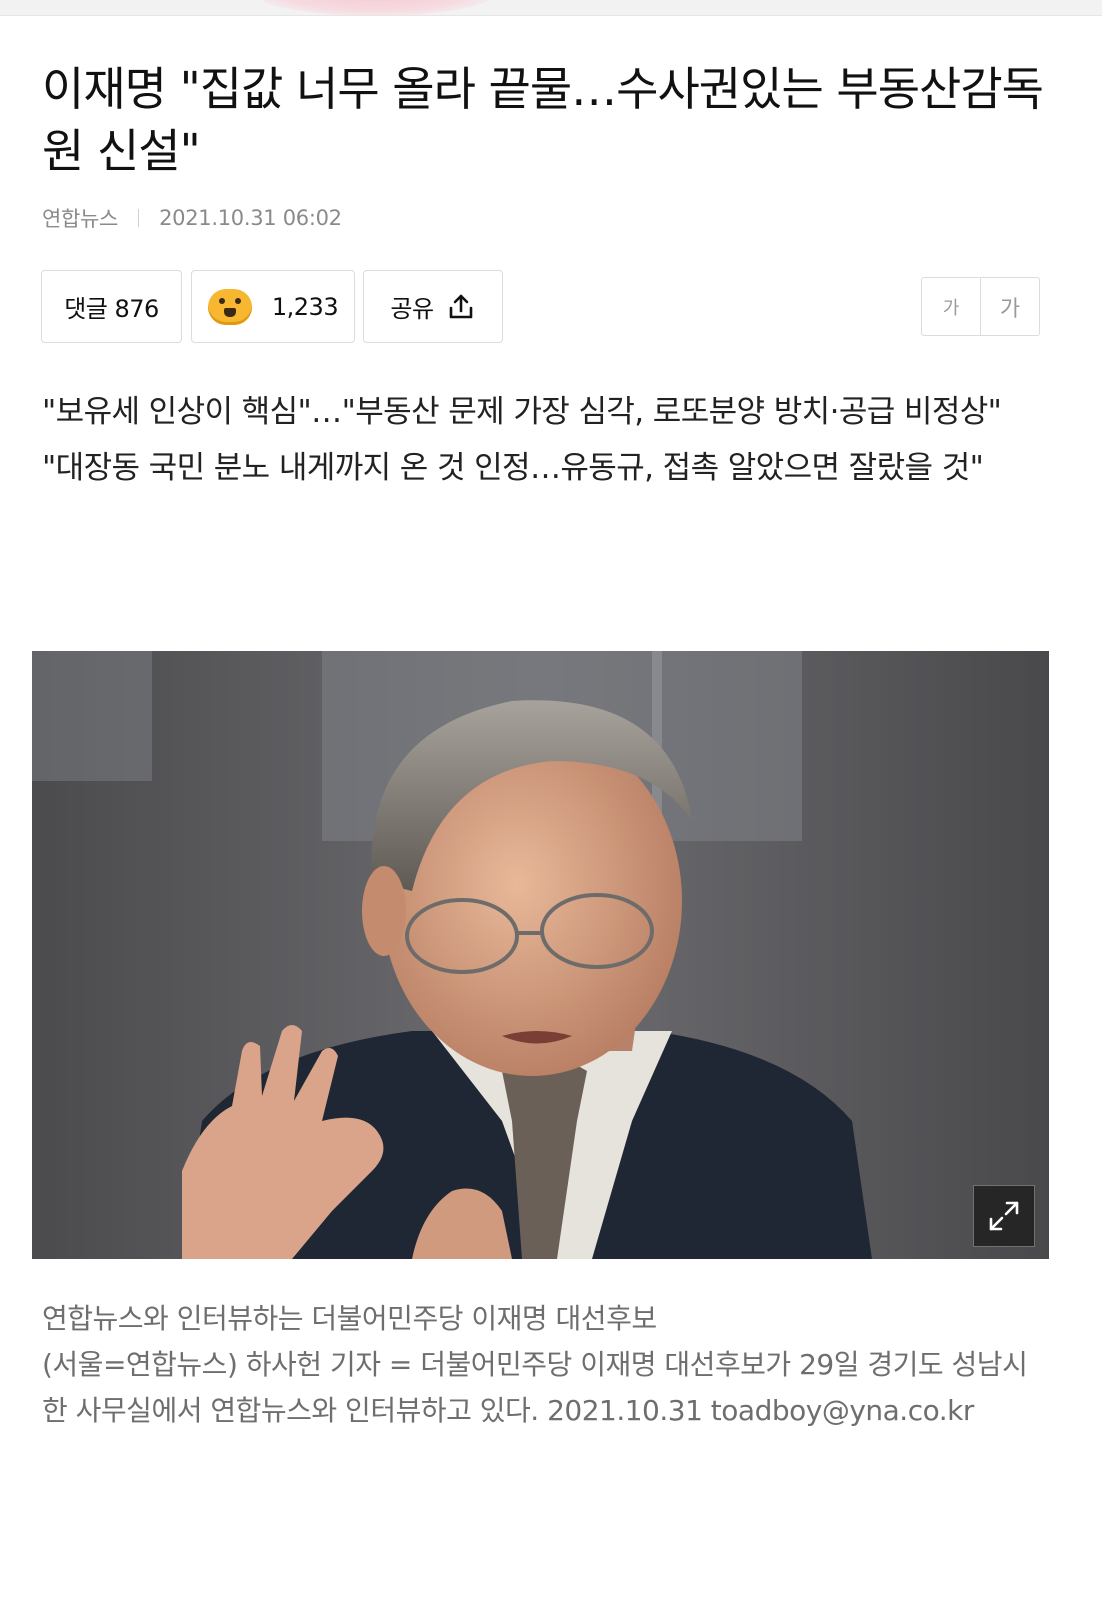  I want to click on share-button: 공유, so click(433, 306).